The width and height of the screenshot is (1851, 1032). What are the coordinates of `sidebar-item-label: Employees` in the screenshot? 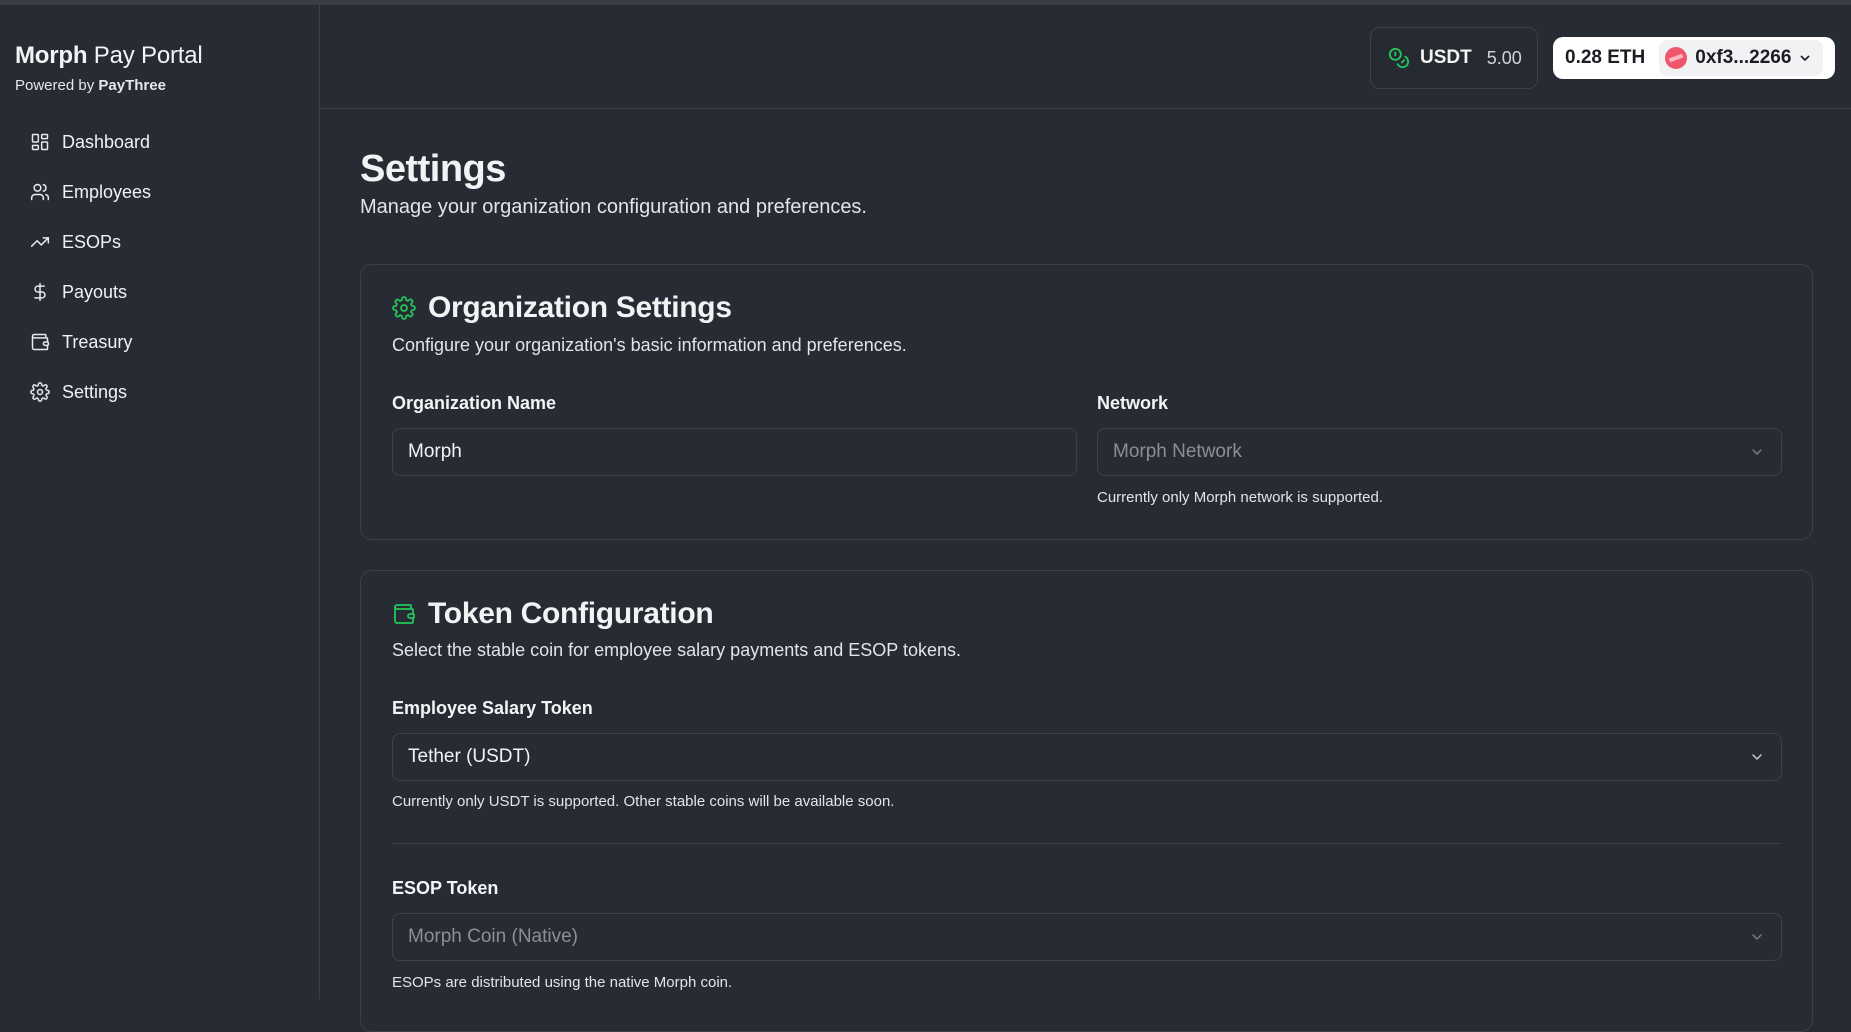 It's located at (107, 191).